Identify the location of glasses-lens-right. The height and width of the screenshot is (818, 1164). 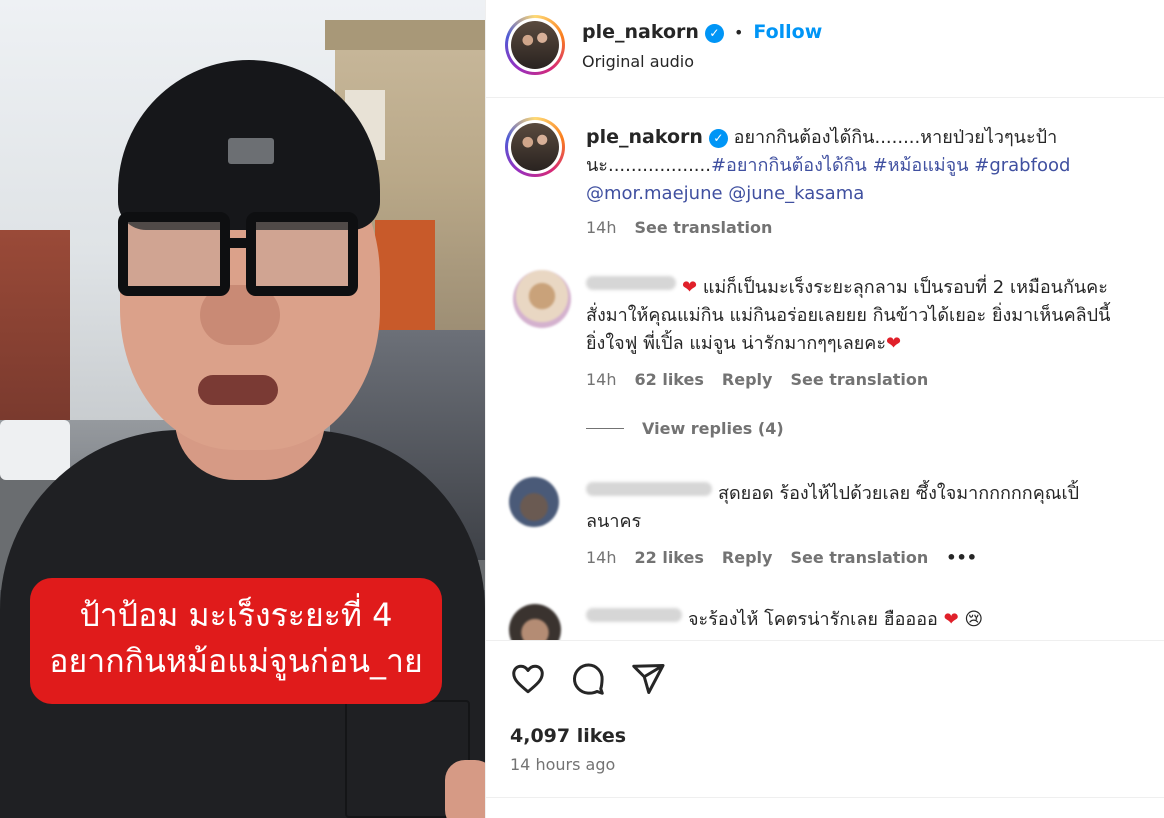
(302, 254).